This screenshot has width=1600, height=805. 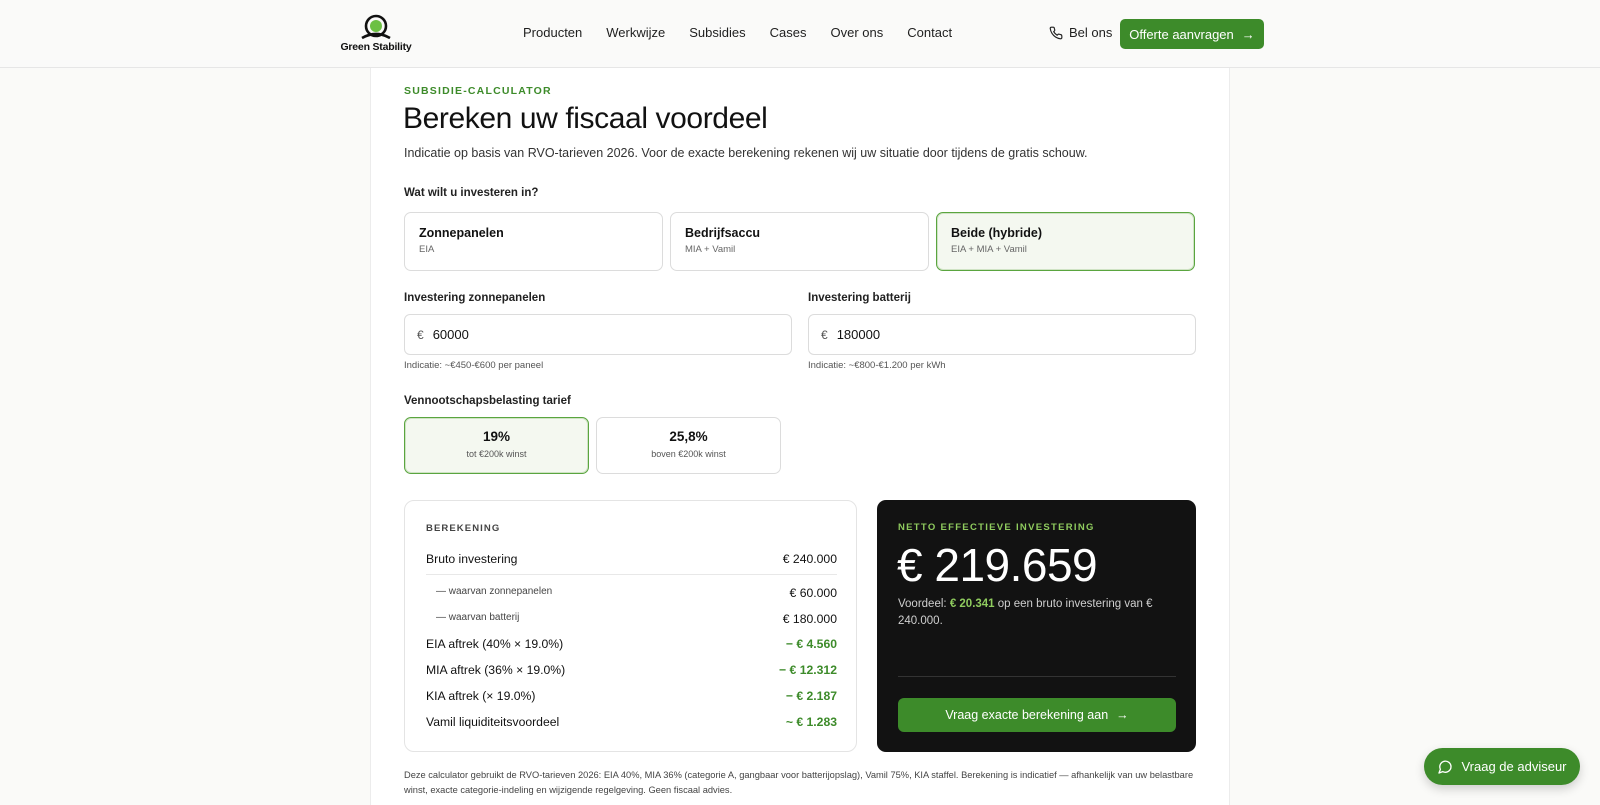 What do you see at coordinates (463, 528) in the screenshot?
I see `calculation-heading: BEREKENING` at bounding box center [463, 528].